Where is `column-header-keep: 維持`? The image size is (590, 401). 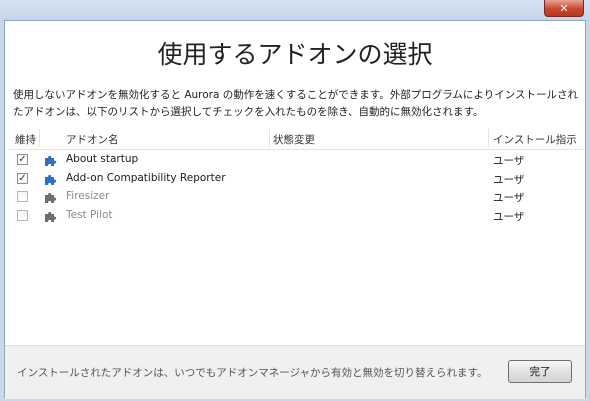 column-header-keep: 維持 is located at coordinates (25, 139).